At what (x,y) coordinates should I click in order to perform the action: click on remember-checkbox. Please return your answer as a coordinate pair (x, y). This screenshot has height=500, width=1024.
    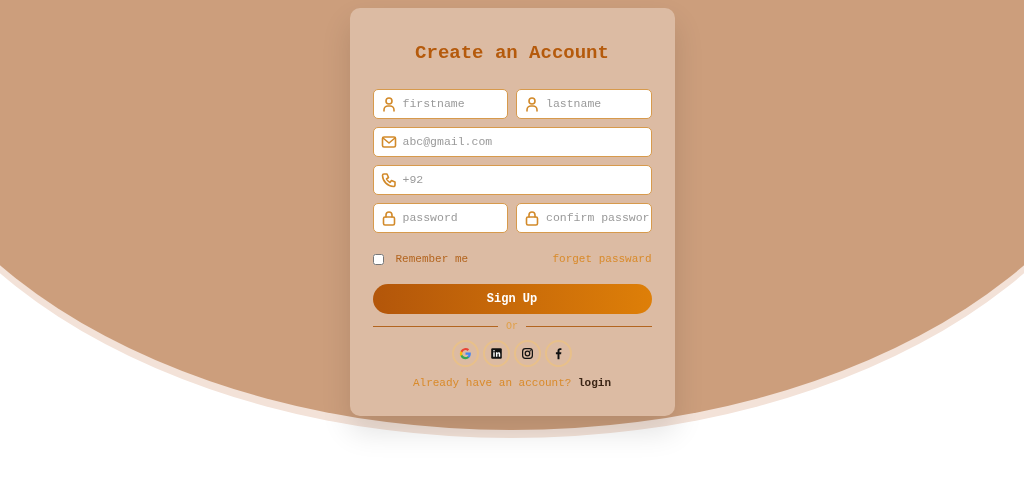
    Looking at the image, I should click on (378, 259).